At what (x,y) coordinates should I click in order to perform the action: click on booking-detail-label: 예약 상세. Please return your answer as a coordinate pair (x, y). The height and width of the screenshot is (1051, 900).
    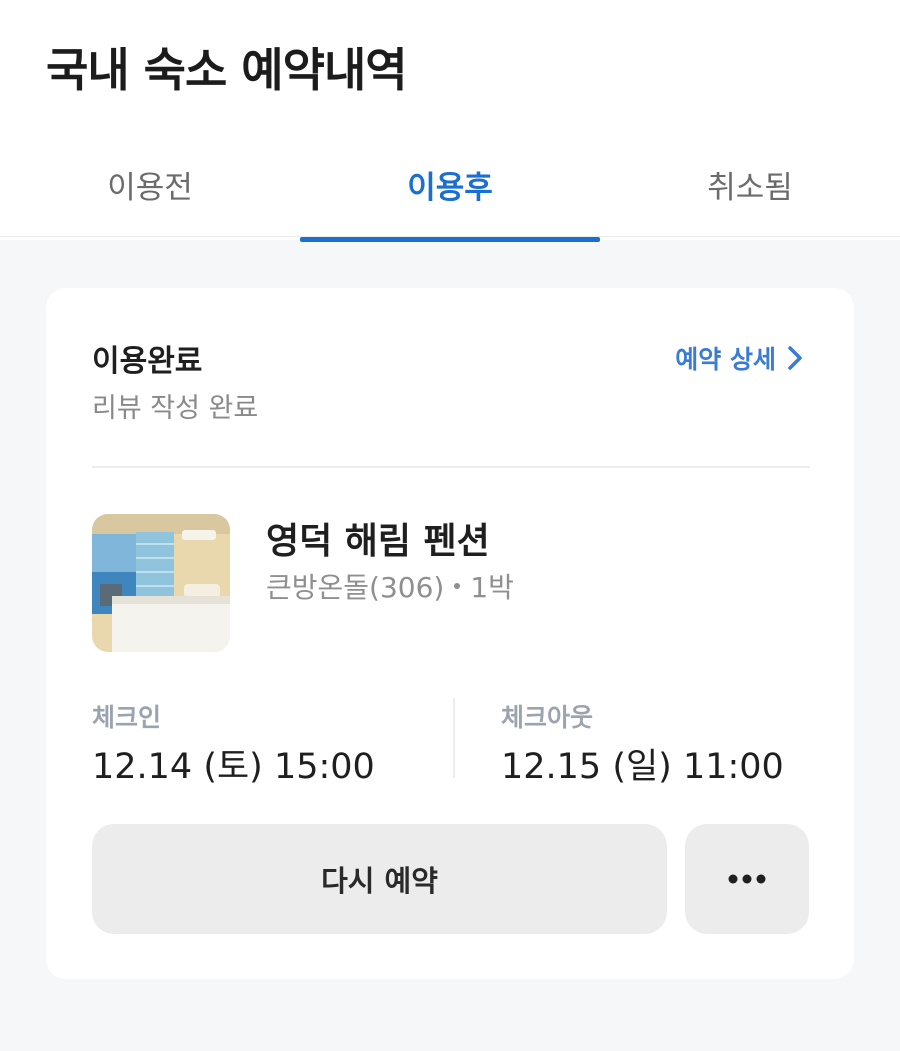
    Looking at the image, I should click on (725, 359).